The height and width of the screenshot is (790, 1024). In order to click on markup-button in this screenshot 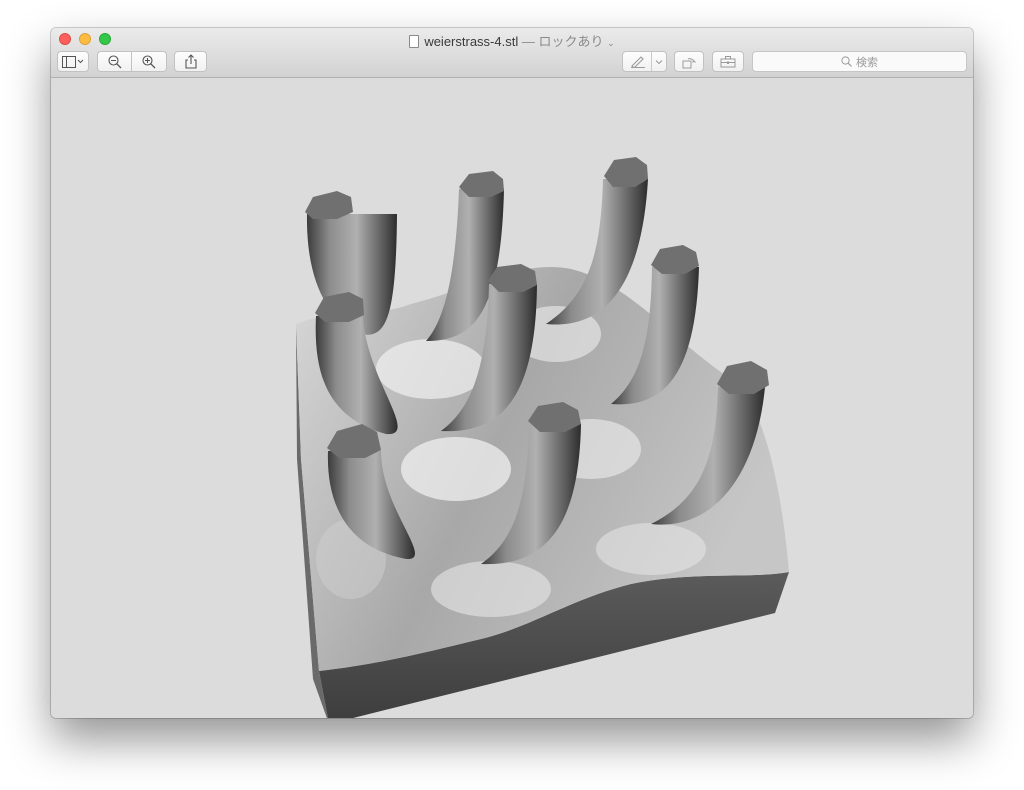, I will do `click(644, 61)`.